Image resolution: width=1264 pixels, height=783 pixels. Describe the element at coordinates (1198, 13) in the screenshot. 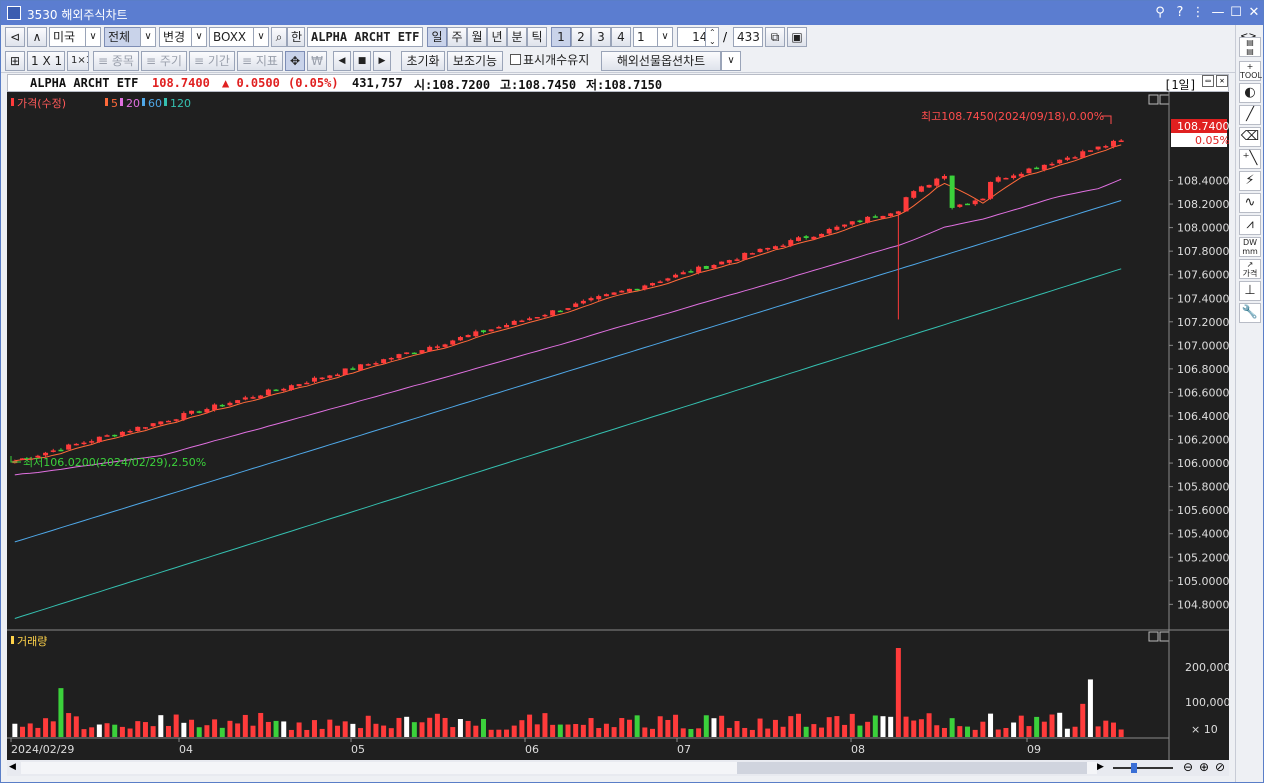

I see `menu-icon: ⋮` at that location.